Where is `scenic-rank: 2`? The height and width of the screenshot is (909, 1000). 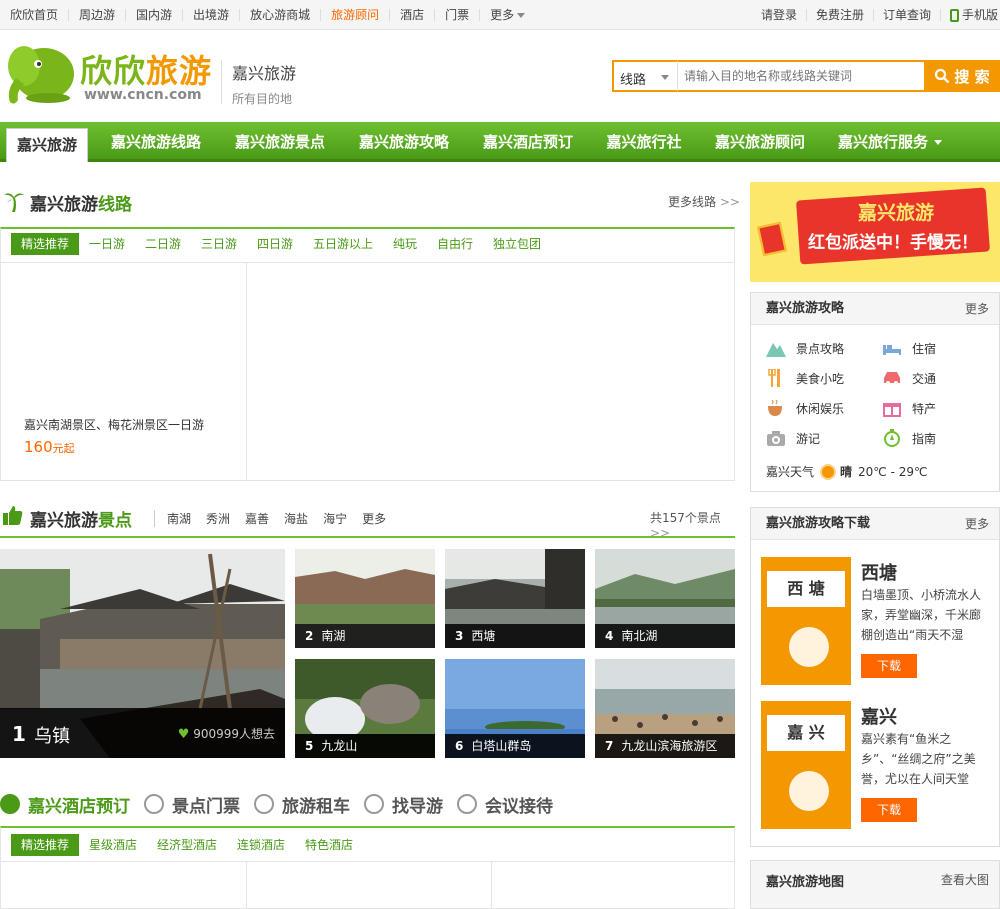 scenic-rank: 2 is located at coordinates (309, 636).